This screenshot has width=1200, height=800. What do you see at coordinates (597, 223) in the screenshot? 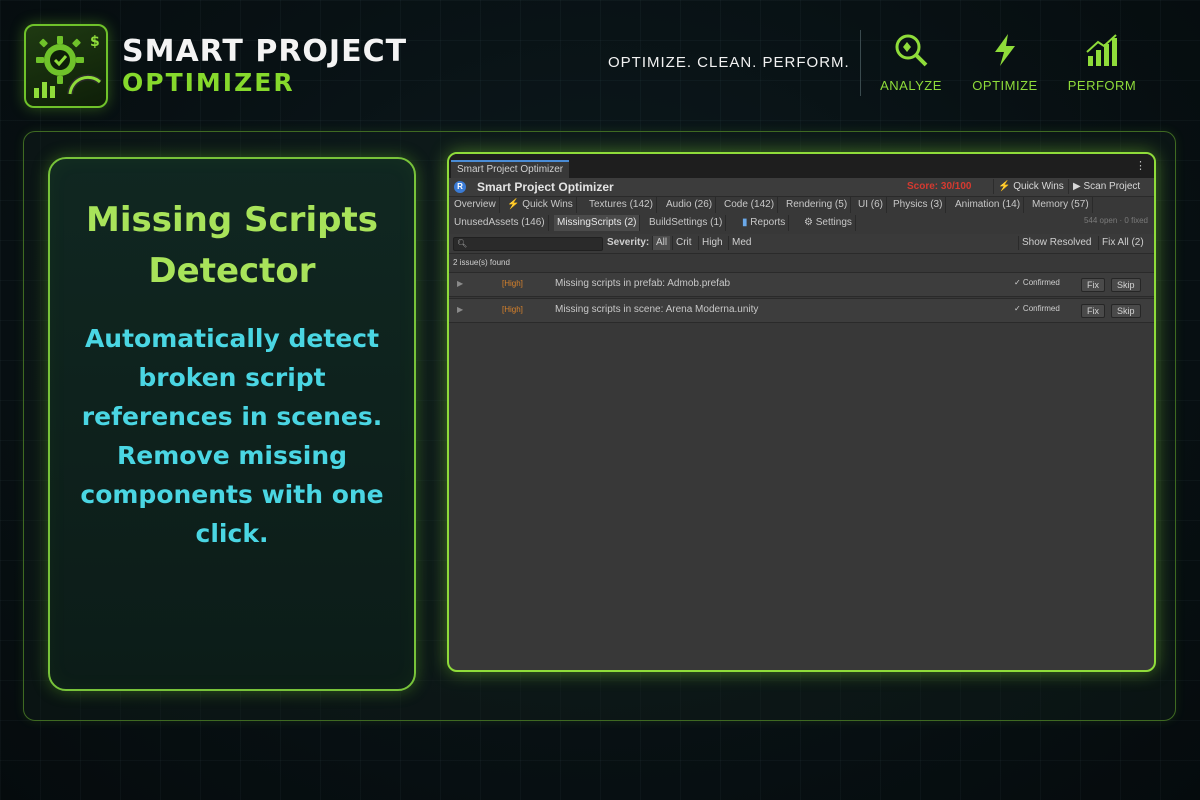
I see `tab-missing-scripts: MissingScripts (2)` at bounding box center [597, 223].